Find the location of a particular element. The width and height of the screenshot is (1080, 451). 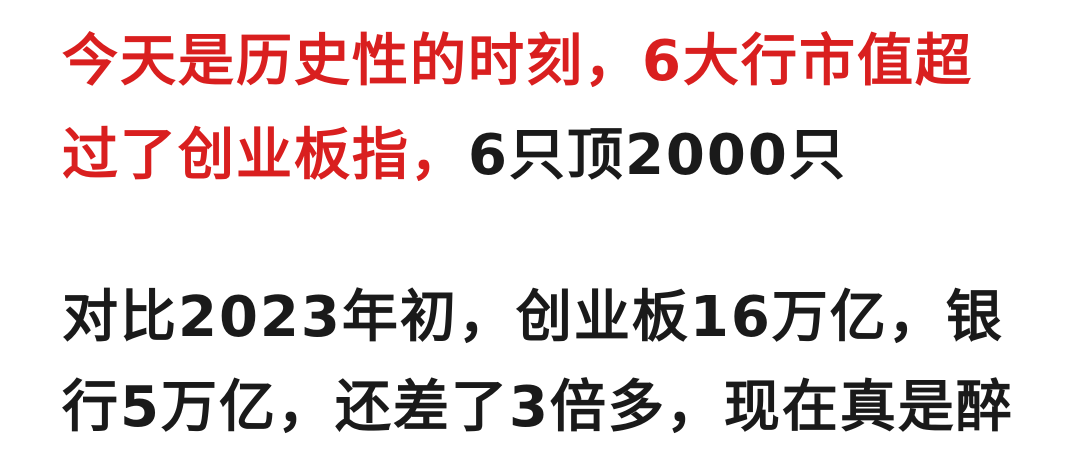

headline-red-text: 过了创业板指， is located at coordinates (265, 155).